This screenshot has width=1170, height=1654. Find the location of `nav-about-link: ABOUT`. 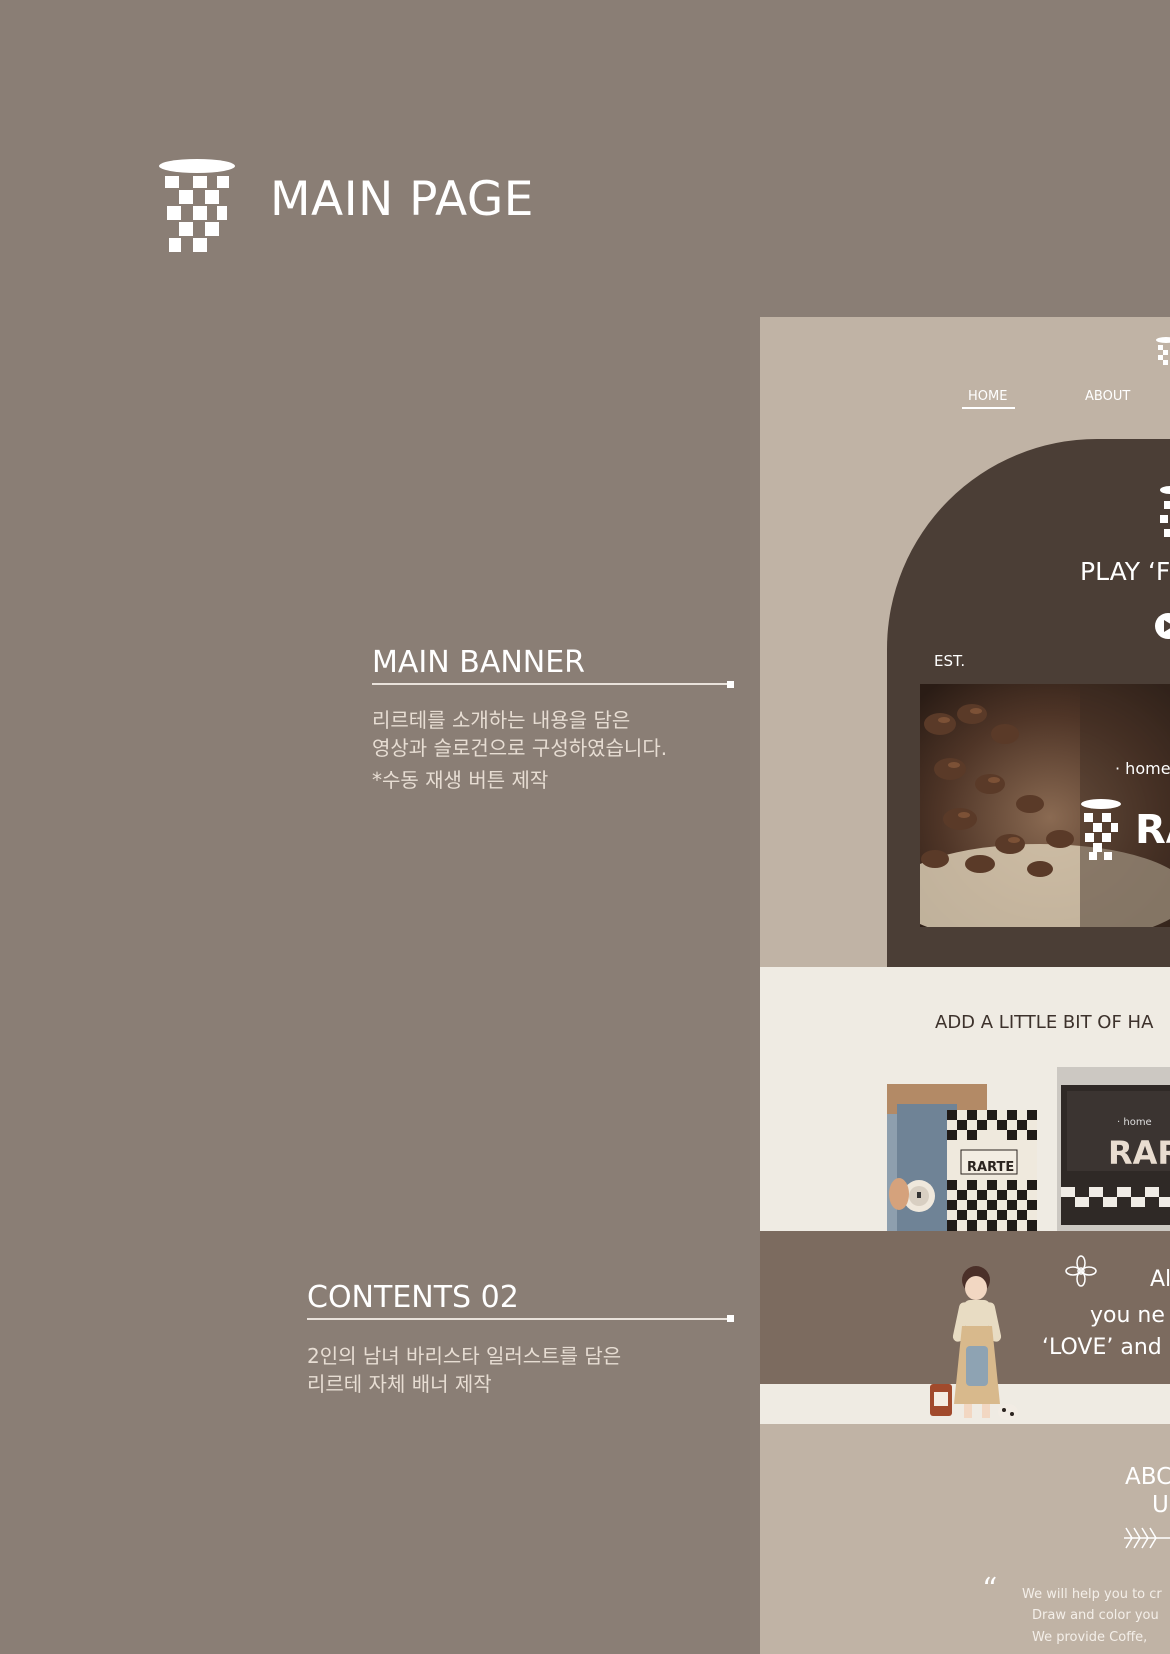

nav-about-link: ABOUT is located at coordinates (1107, 396).